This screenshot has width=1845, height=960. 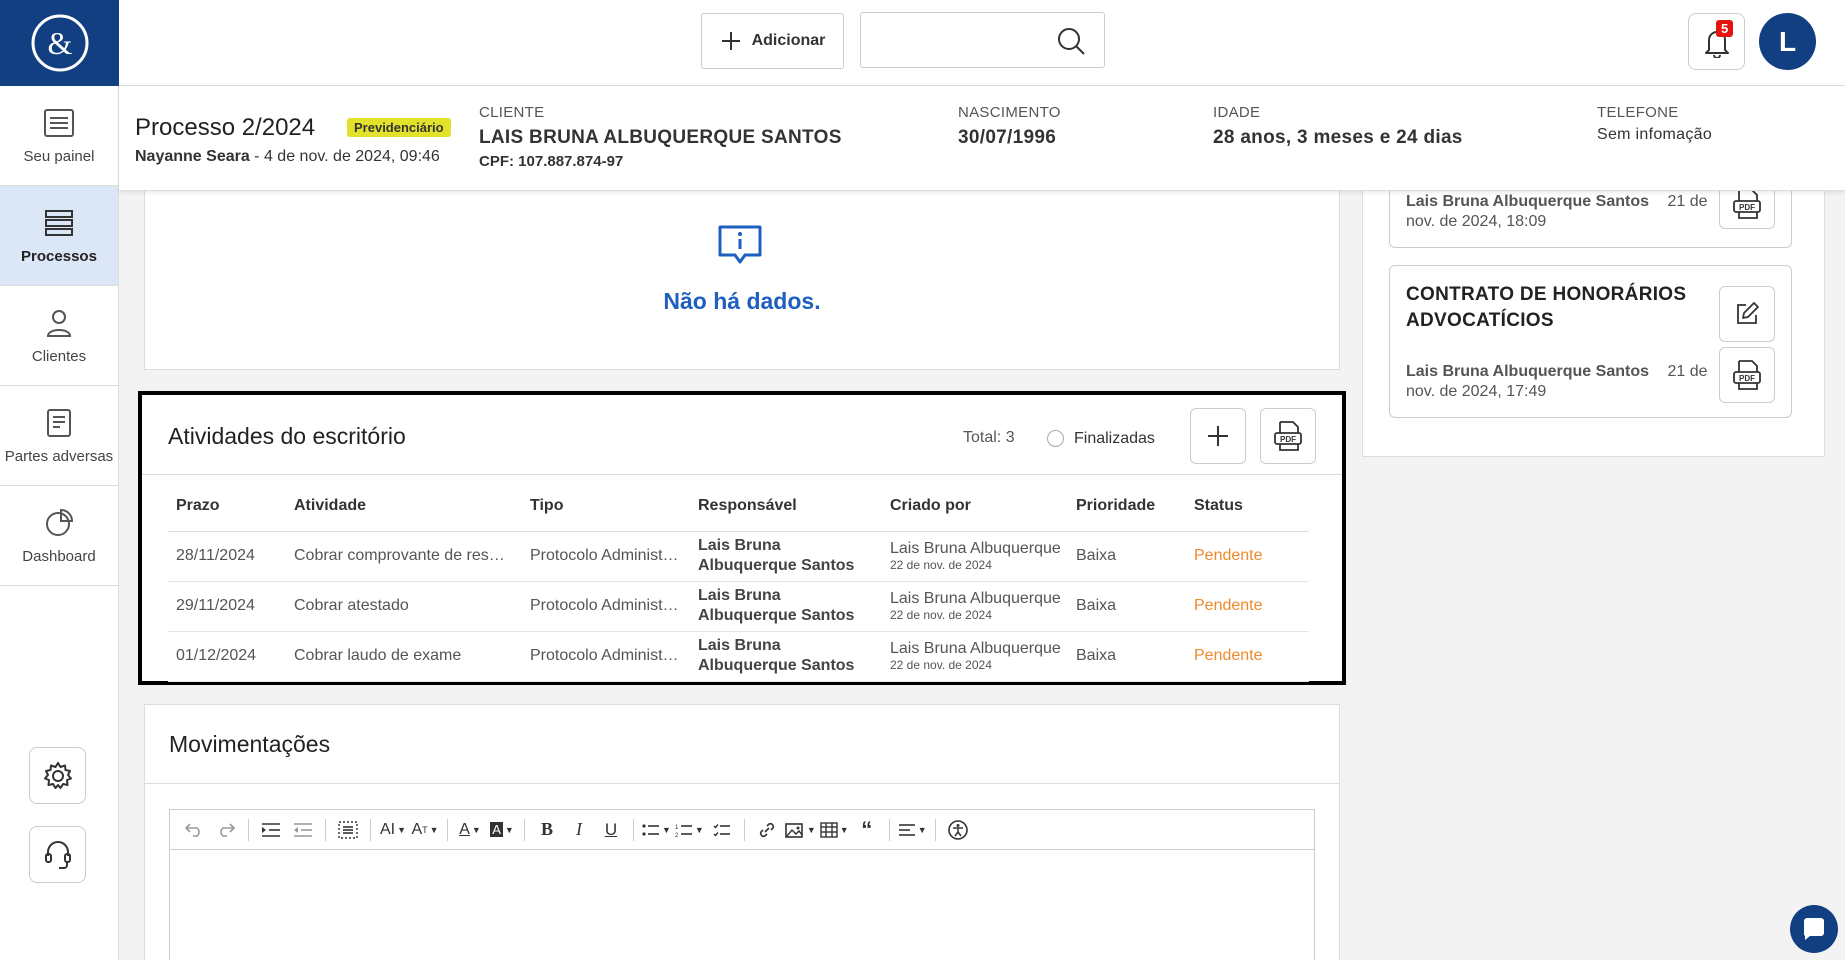 What do you see at coordinates (1247, 556) in the screenshot?
I see `cell-status: Pendente` at bounding box center [1247, 556].